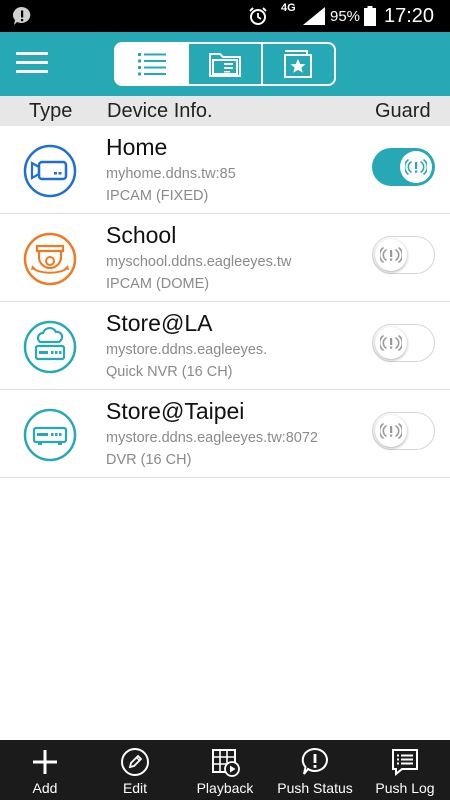 The width and height of the screenshot is (450, 800). Describe the element at coordinates (159, 323) in the screenshot. I see `device-name: Store@LA` at that location.